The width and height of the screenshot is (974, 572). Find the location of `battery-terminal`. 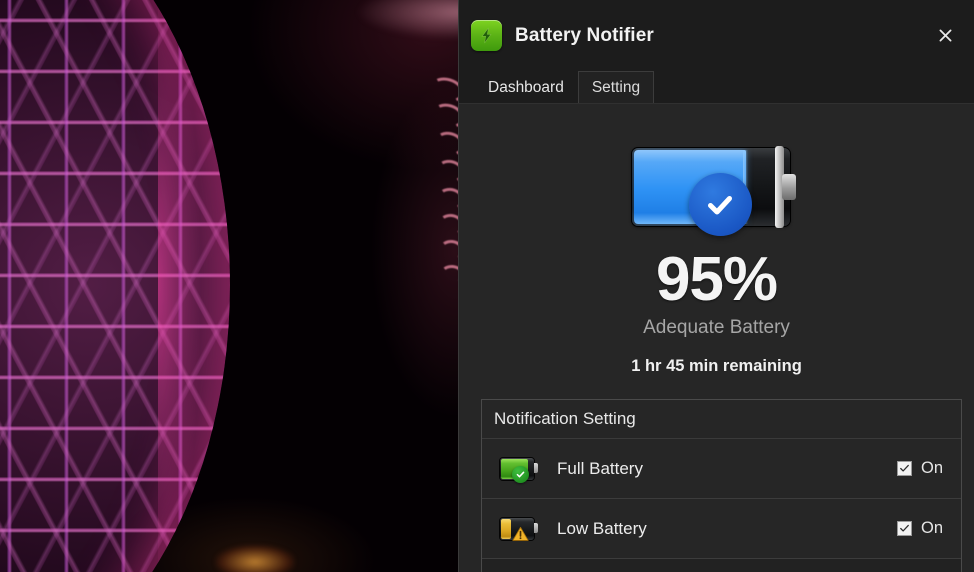

battery-terminal is located at coordinates (788, 187).